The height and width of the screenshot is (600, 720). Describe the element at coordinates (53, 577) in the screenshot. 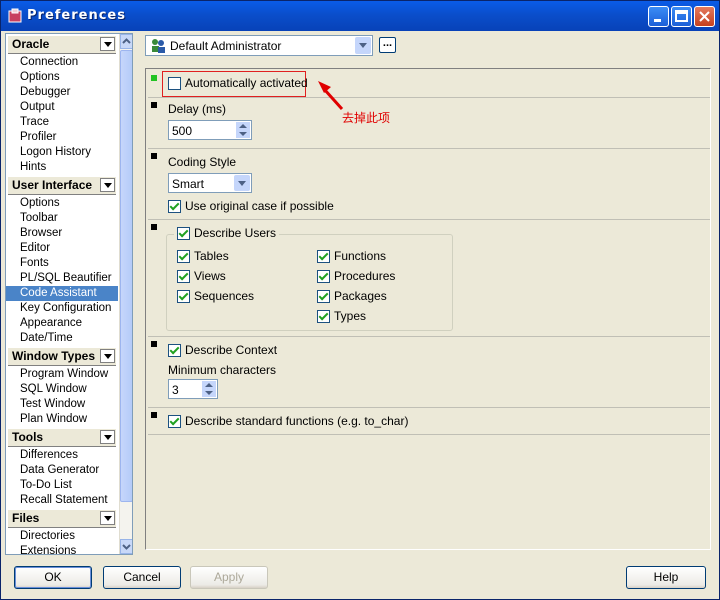

I see `ok-button: OK` at that location.